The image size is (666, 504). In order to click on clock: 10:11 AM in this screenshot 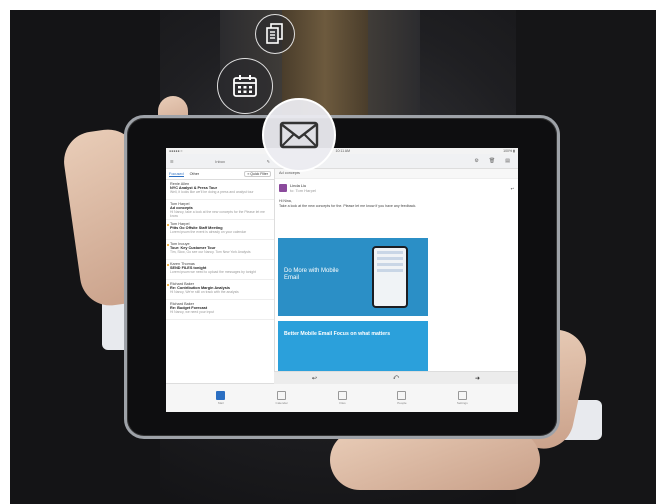, I will do `click(343, 151)`.